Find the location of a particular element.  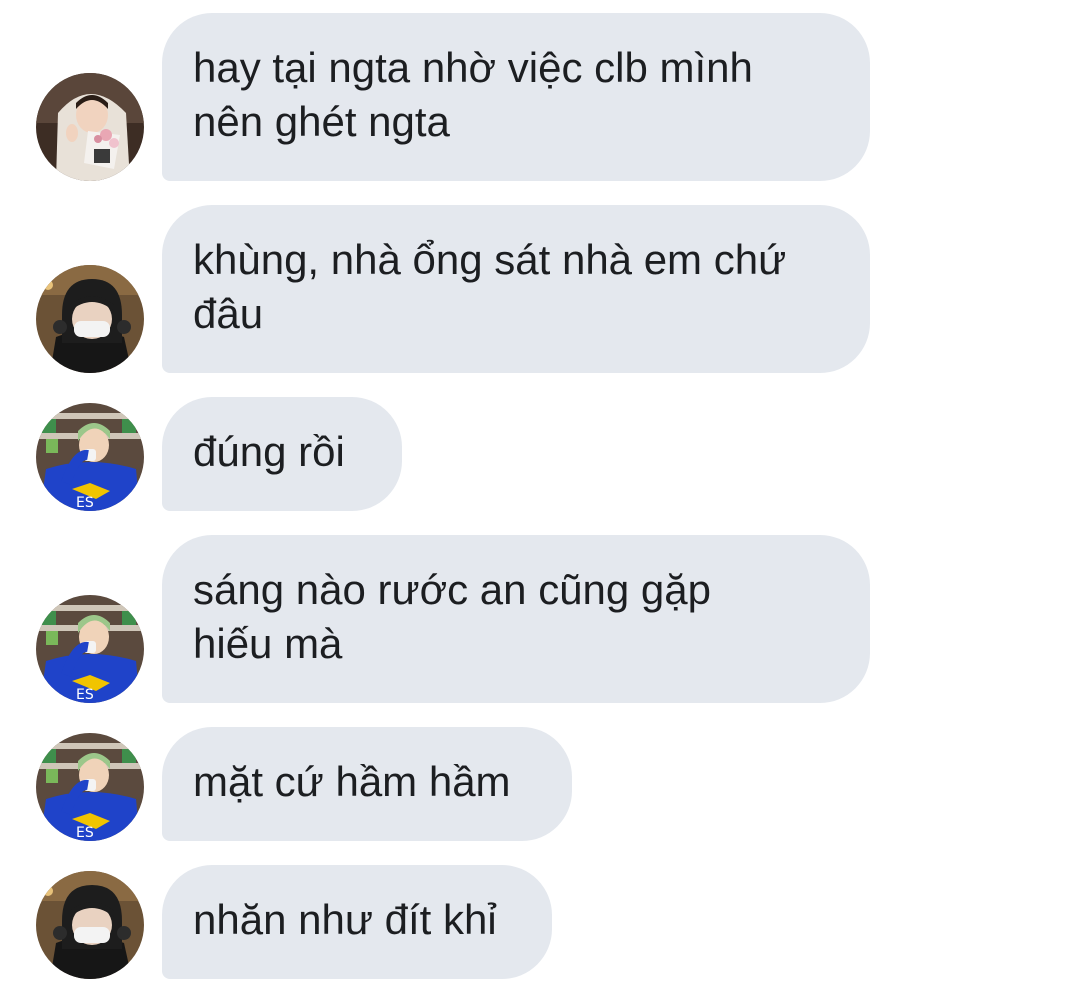

person-hoodie-flowers-avatar is located at coordinates (90, 127).